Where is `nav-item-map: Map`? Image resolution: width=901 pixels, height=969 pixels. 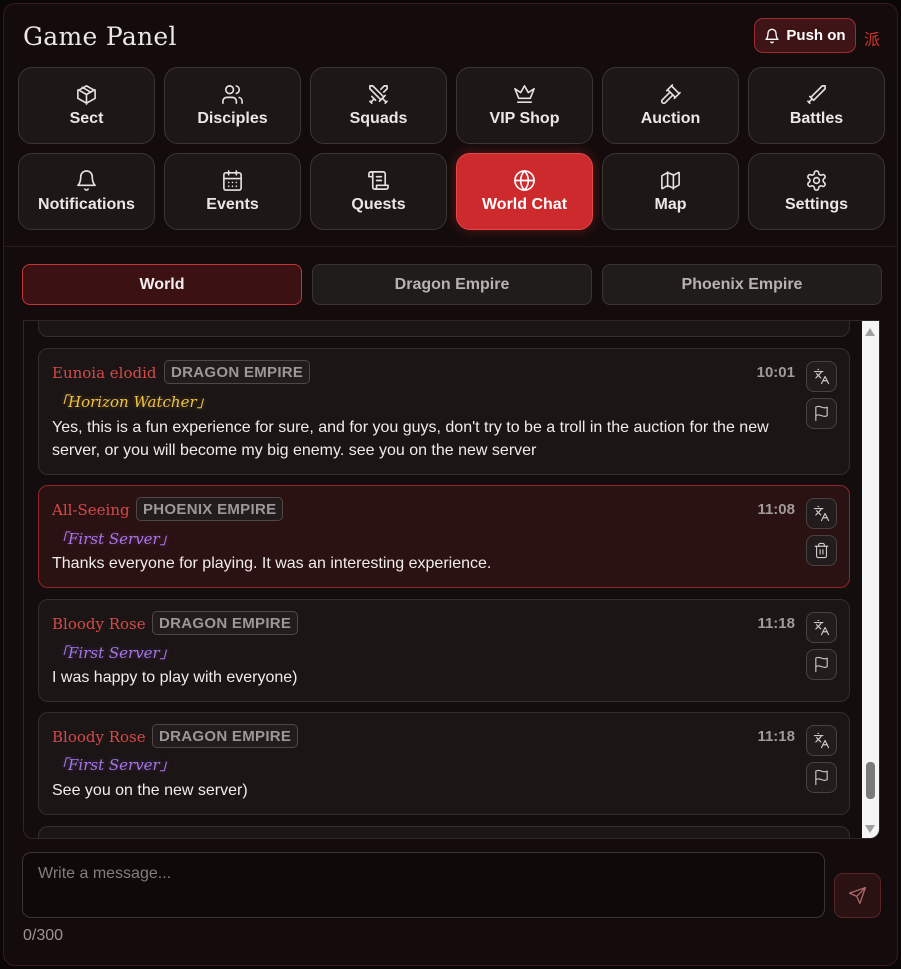
nav-item-map: Map is located at coordinates (670, 191).